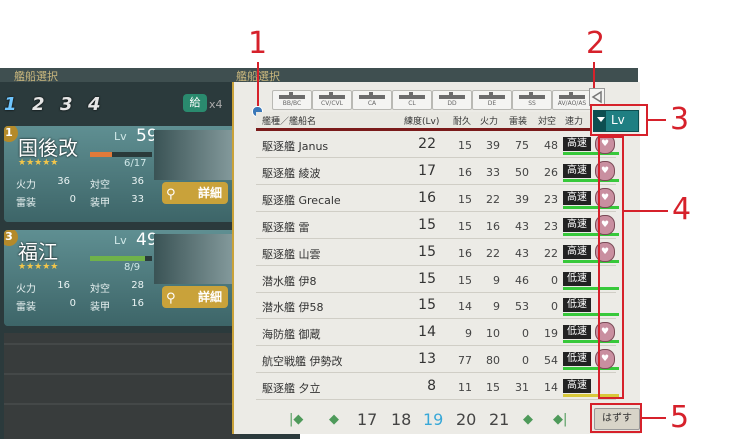 The width and height of the screenshot is (734, 439). I want to click on armor-label: 装甲, so click(100, 203).